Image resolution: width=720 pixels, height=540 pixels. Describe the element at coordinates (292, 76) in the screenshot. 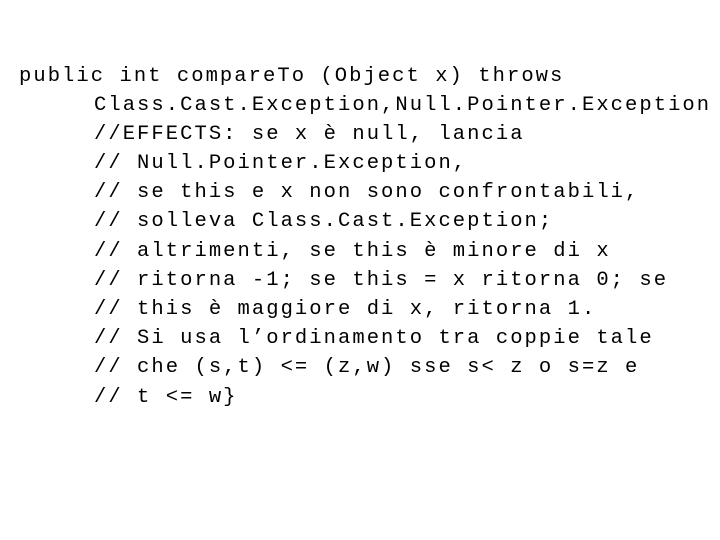

I see `code-line: public int compareTo (Object x) throws` at that location.